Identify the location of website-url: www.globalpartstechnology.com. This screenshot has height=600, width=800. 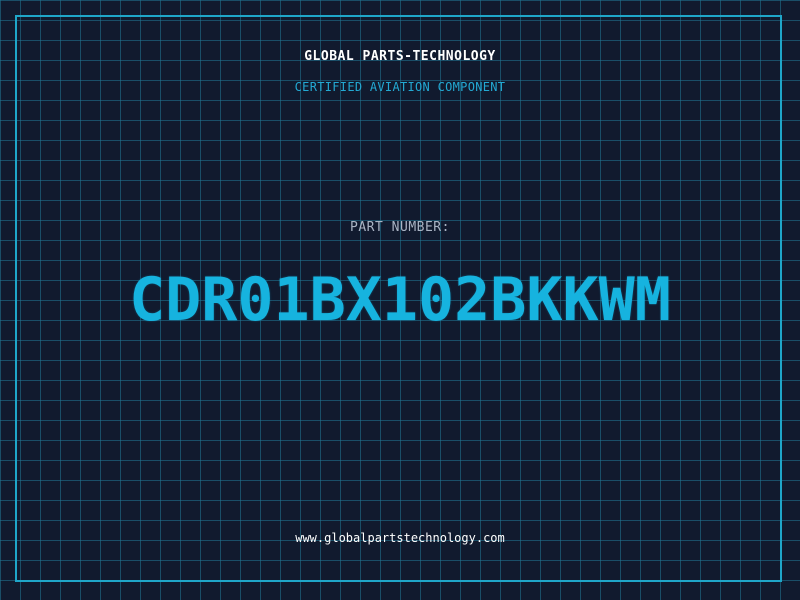
(400, 538).